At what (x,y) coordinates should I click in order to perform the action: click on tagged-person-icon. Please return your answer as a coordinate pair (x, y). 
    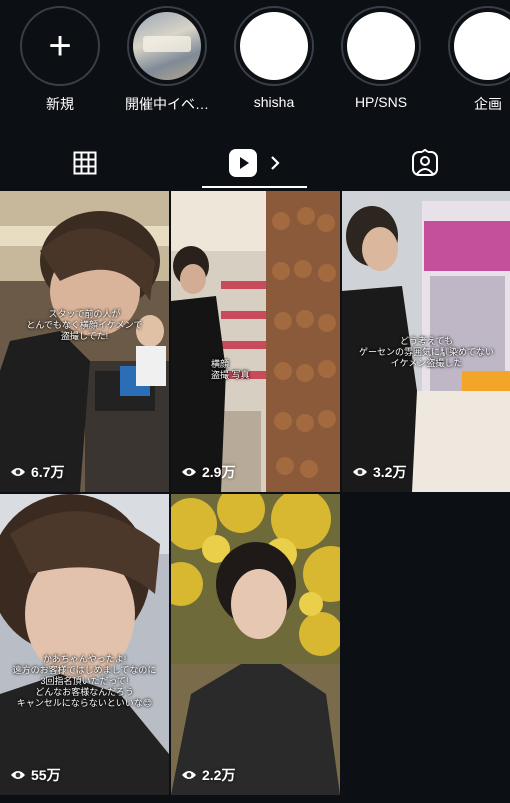
    Looking at the image, I should click on (425, 162).